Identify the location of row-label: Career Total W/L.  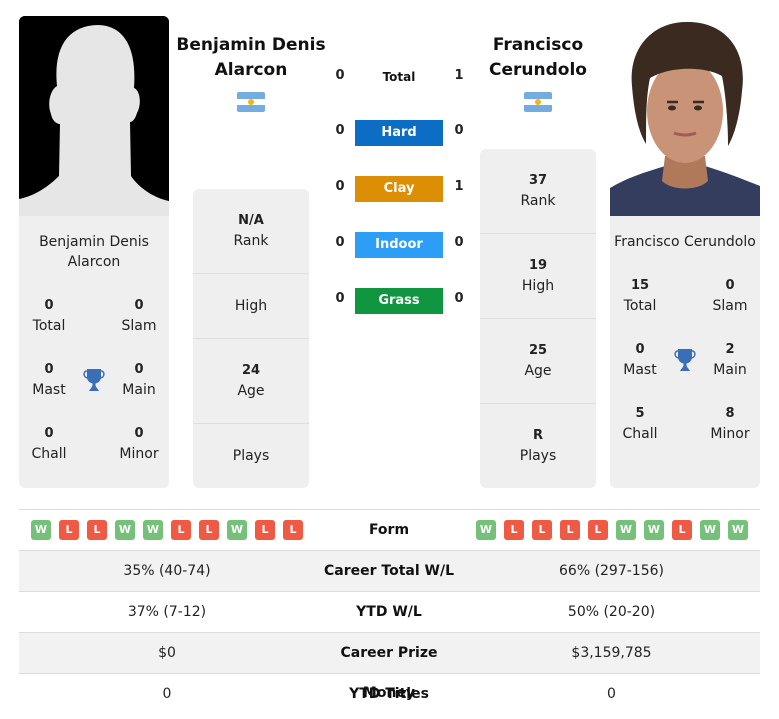
(389, 571).